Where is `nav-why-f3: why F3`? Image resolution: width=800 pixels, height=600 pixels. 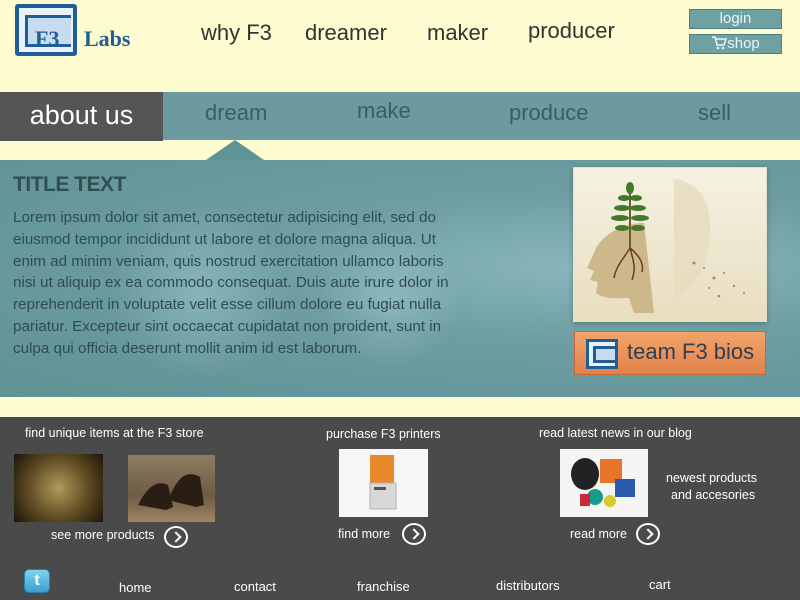 nav-why-f3: why F3 is located at coordinates (236, 35).